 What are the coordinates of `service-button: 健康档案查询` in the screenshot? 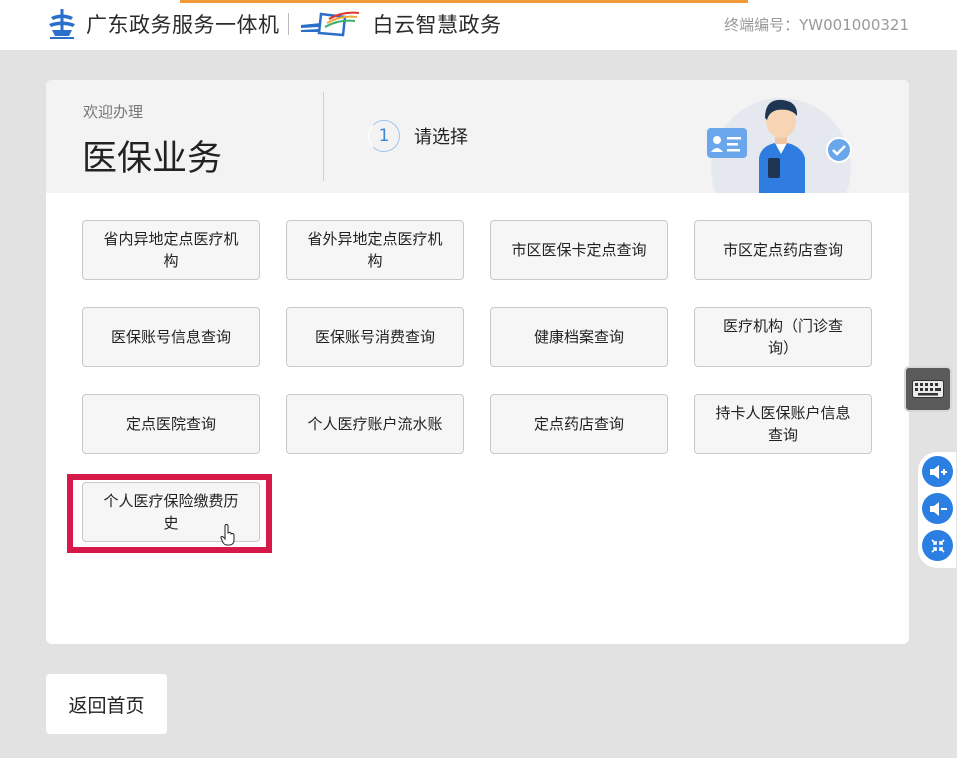 It's located at (579, 337).